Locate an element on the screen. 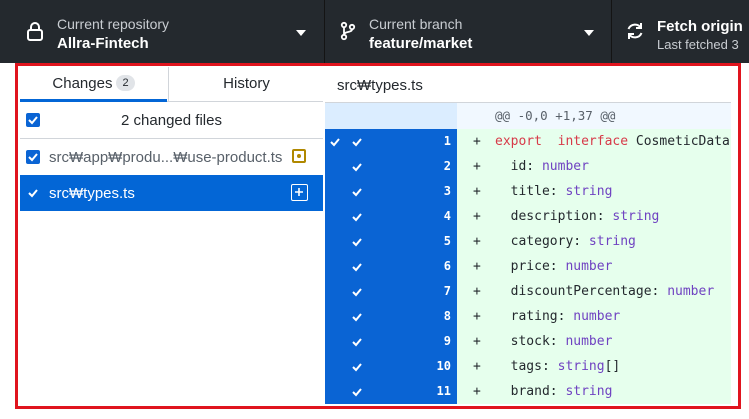  diff-line: 2 + id: number is located at coordinates (528, 166).